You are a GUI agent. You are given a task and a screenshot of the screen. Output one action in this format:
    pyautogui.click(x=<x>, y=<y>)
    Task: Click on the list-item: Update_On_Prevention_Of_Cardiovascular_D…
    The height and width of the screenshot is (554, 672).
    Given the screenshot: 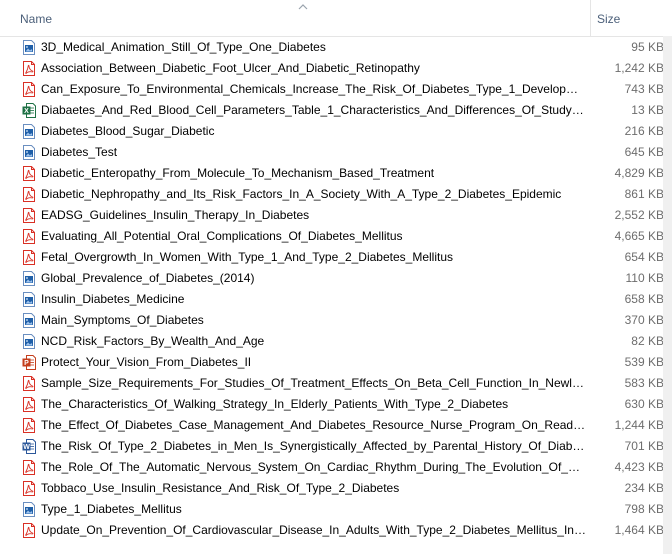 What is the action you would take?
    pyautogui.click(x=336, y=530)
    